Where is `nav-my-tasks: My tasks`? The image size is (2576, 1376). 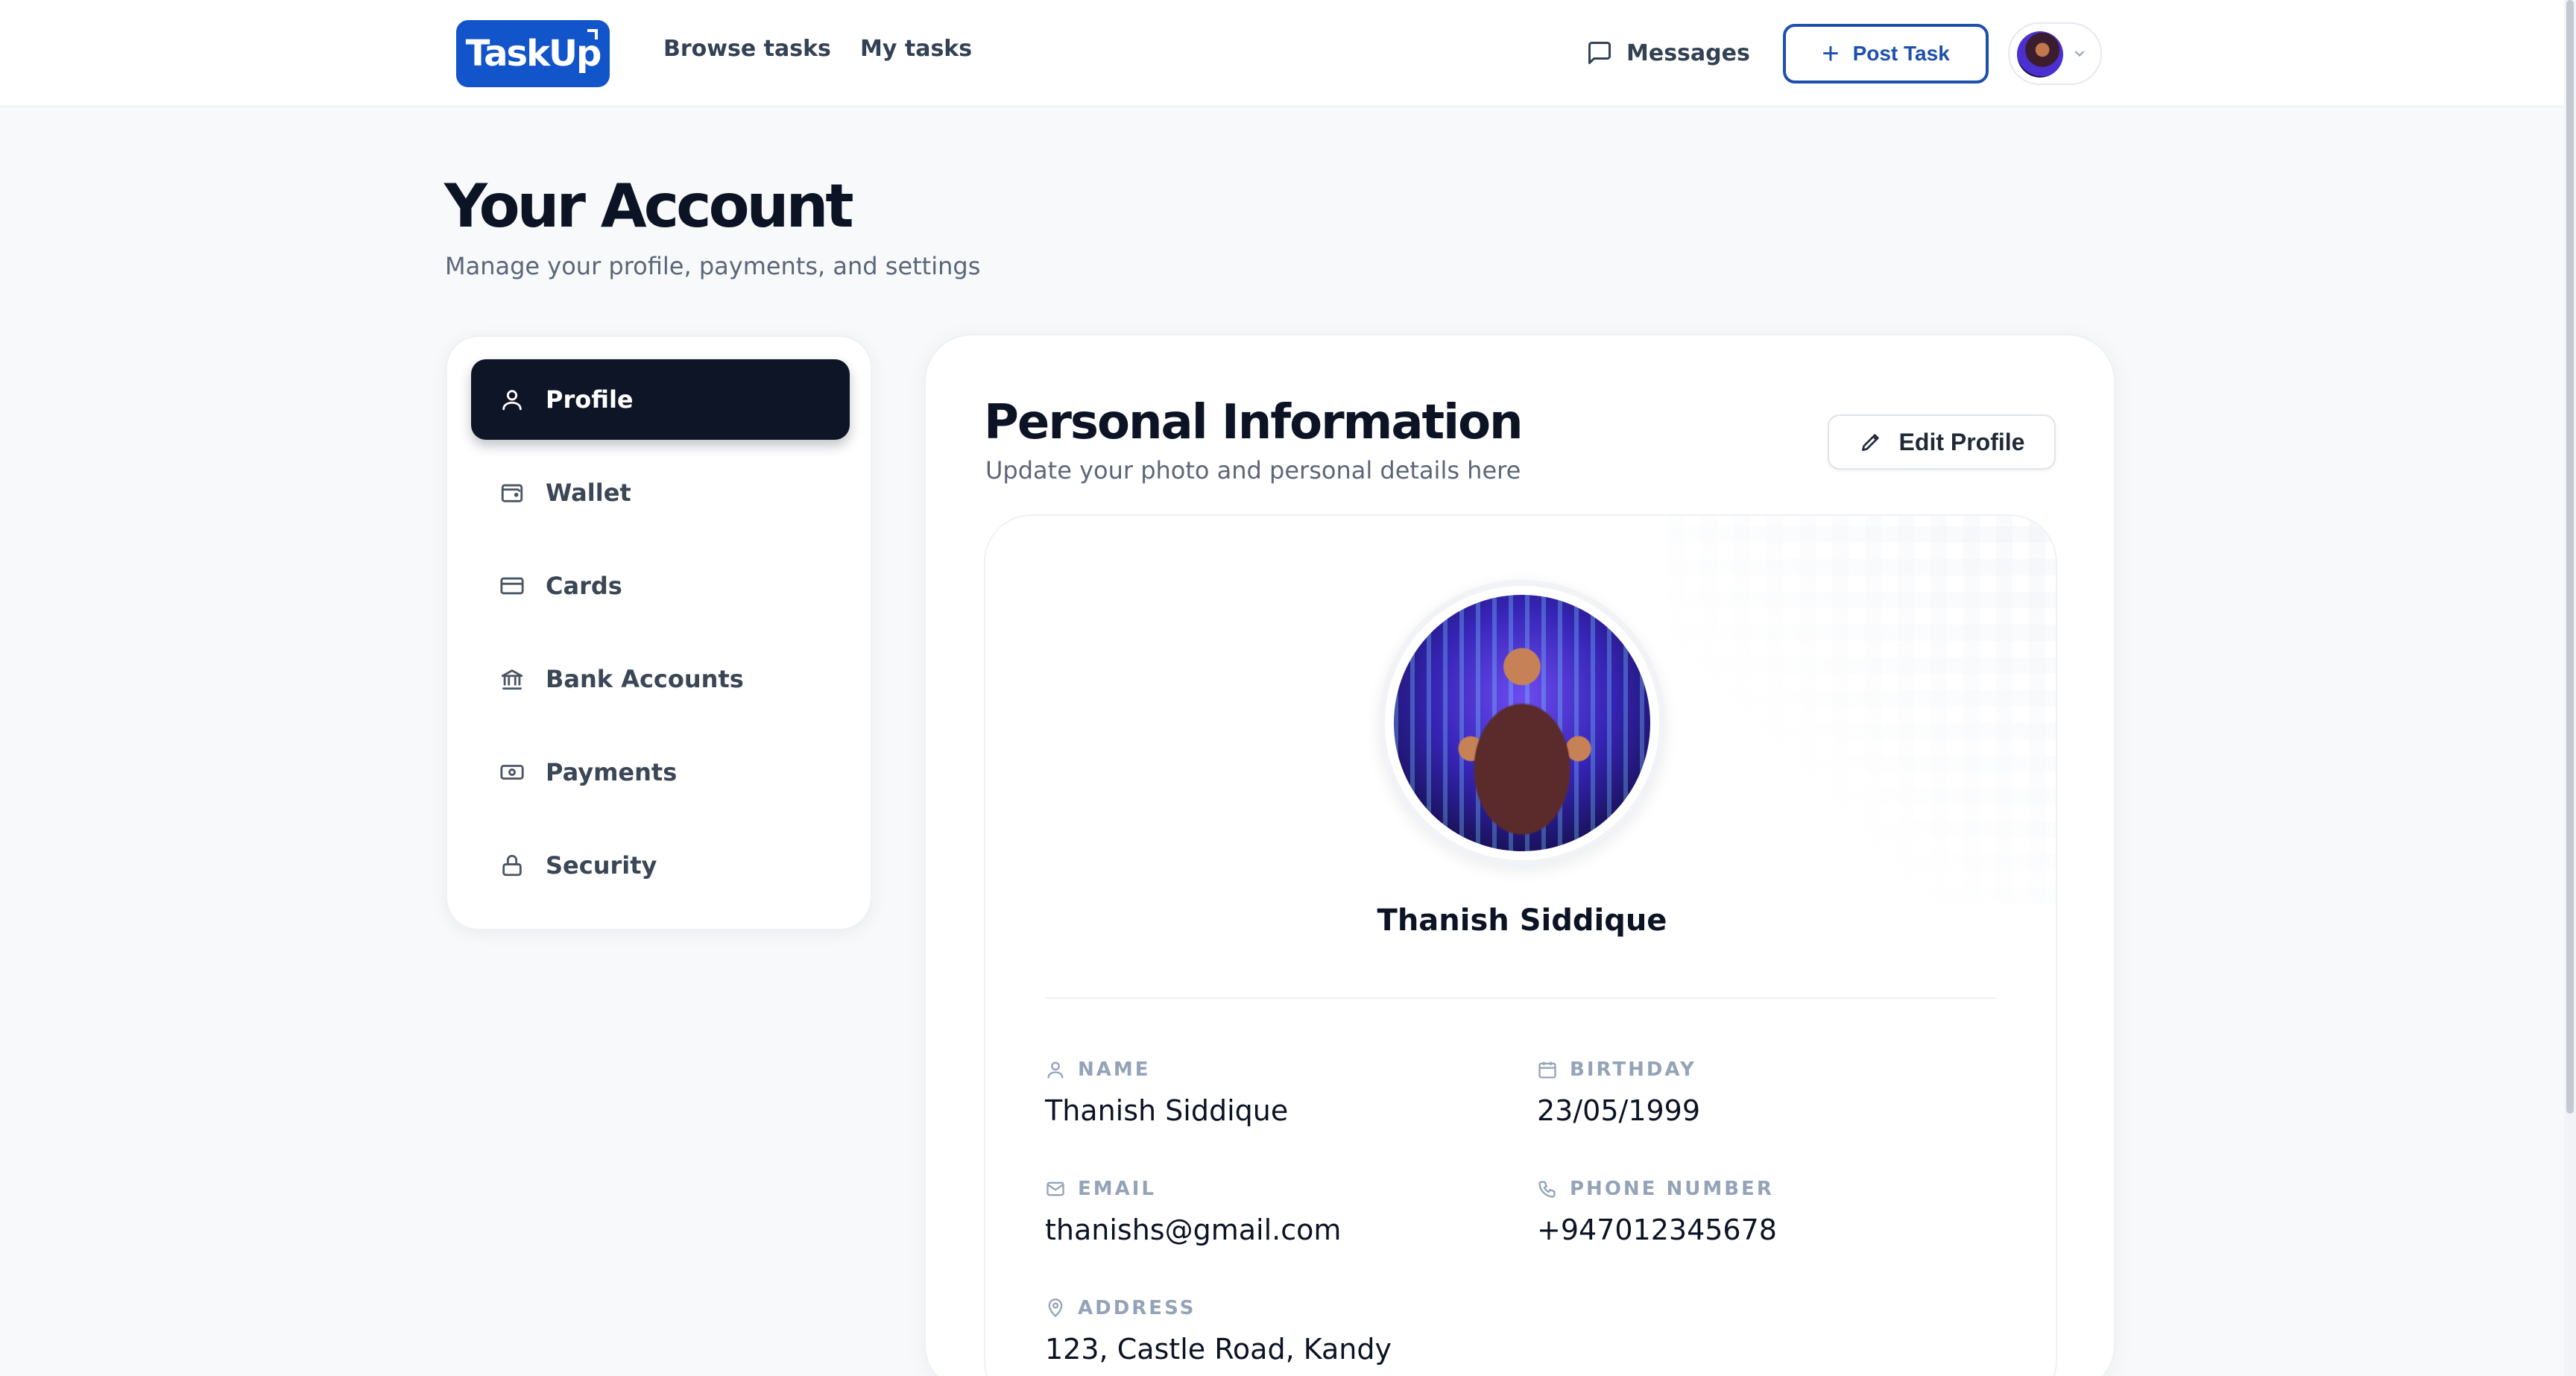
nav-my-tasks: My tasks is located at coordinates (916, 49).